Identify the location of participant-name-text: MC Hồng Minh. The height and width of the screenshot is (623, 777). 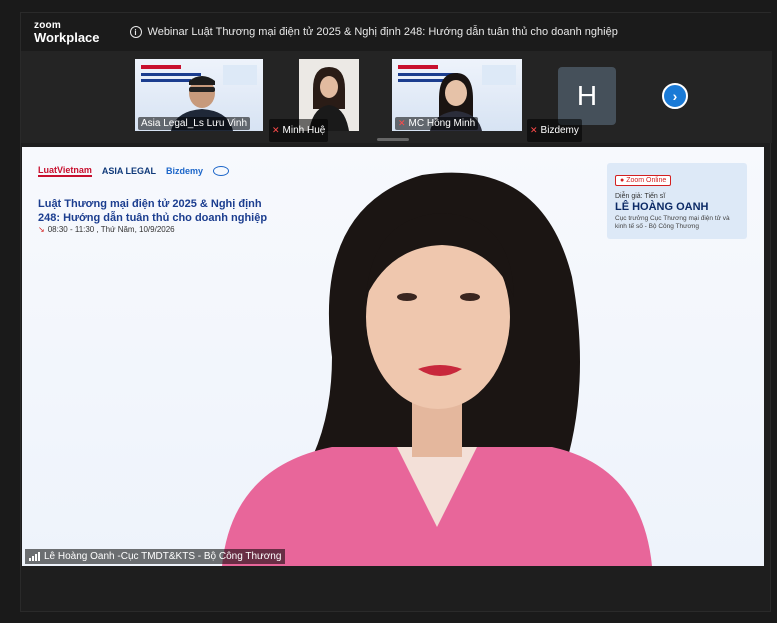
(442, 123).